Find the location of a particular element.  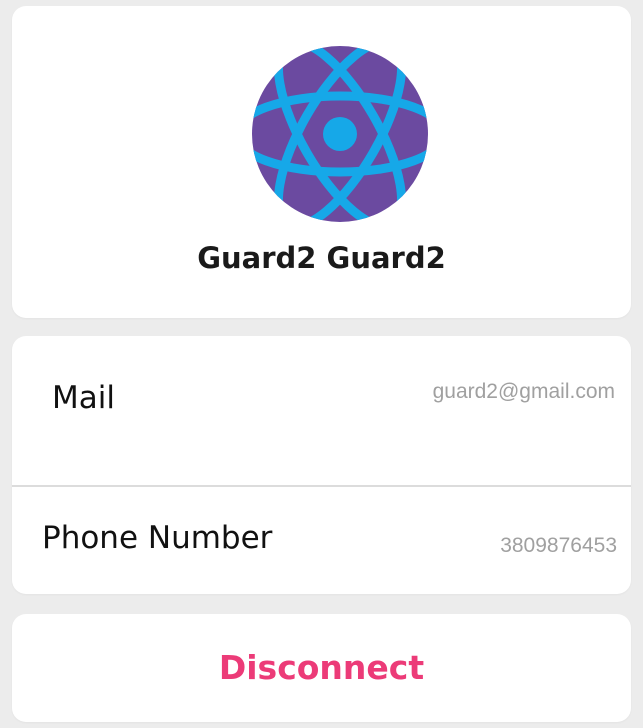

phone-number-label: Phone Number is located at coordinates (157, 538).